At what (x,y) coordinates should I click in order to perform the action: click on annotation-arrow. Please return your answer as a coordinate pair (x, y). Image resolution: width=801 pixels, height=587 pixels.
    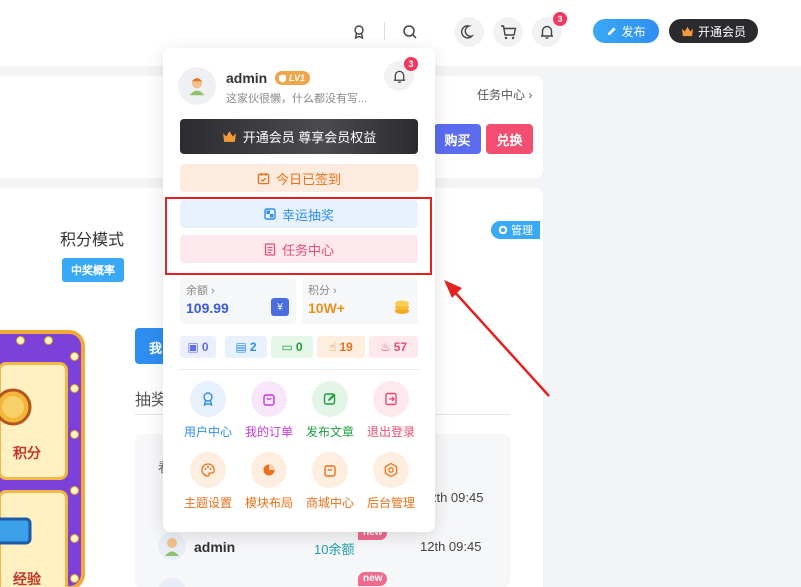
    Looking at the image, I should click on (497, 338).